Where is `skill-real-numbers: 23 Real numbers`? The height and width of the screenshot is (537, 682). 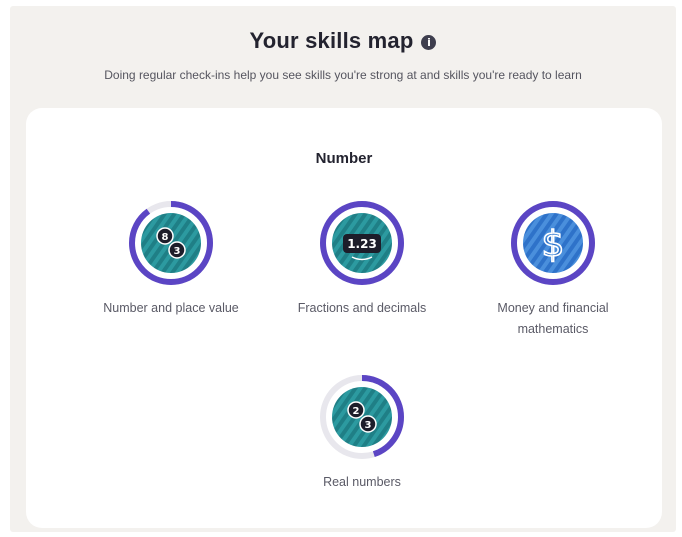
skill-real-numbers: 23 Real numbers is located at coordinates (362, 433).